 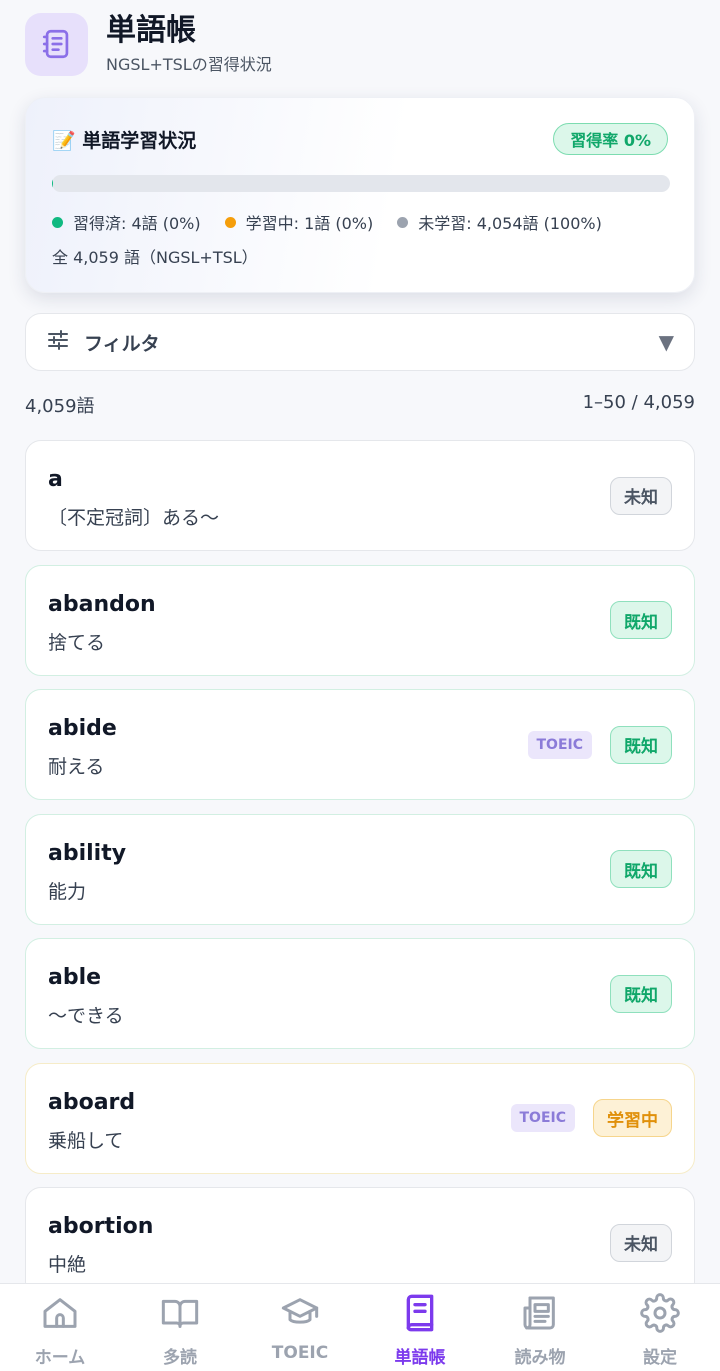 What do you see at coordinates (360, 620) in the screenshot?
I see `word-card: abandon 捨てる 既知` at bounding box center [360, 620].